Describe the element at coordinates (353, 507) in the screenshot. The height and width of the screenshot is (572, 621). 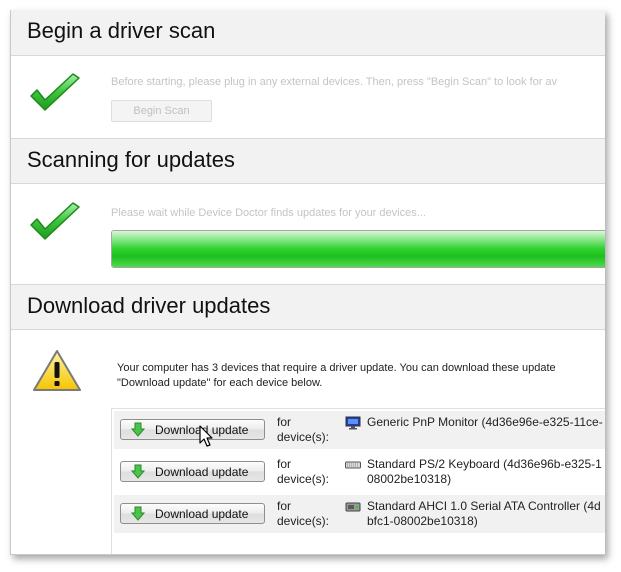
I see `storage-controller-icon` at that location.